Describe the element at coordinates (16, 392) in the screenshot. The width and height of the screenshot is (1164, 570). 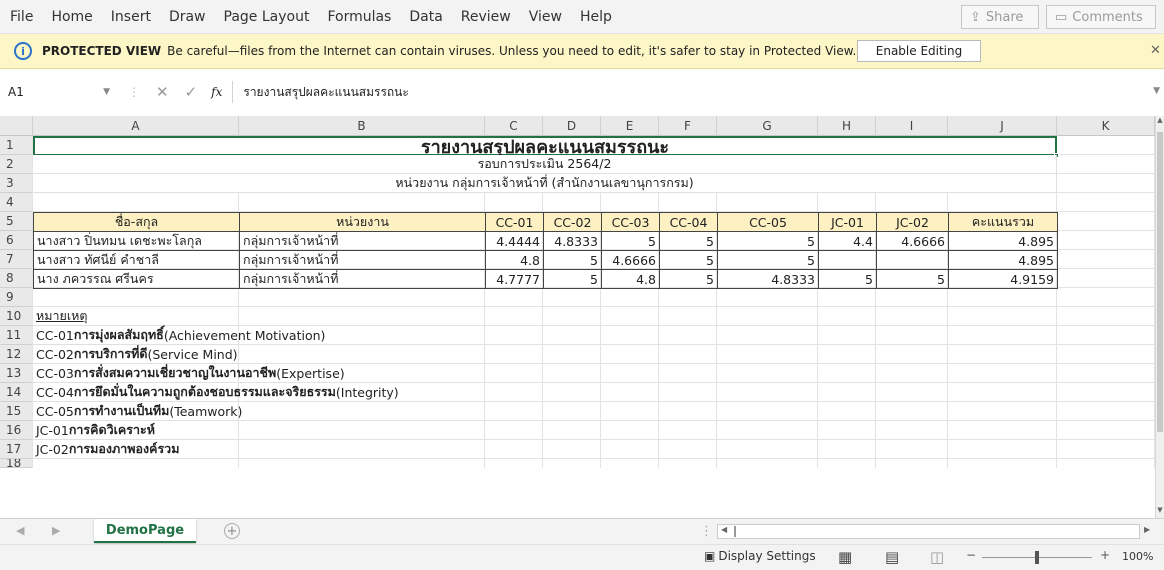
I see `row-header: 14` at that location.